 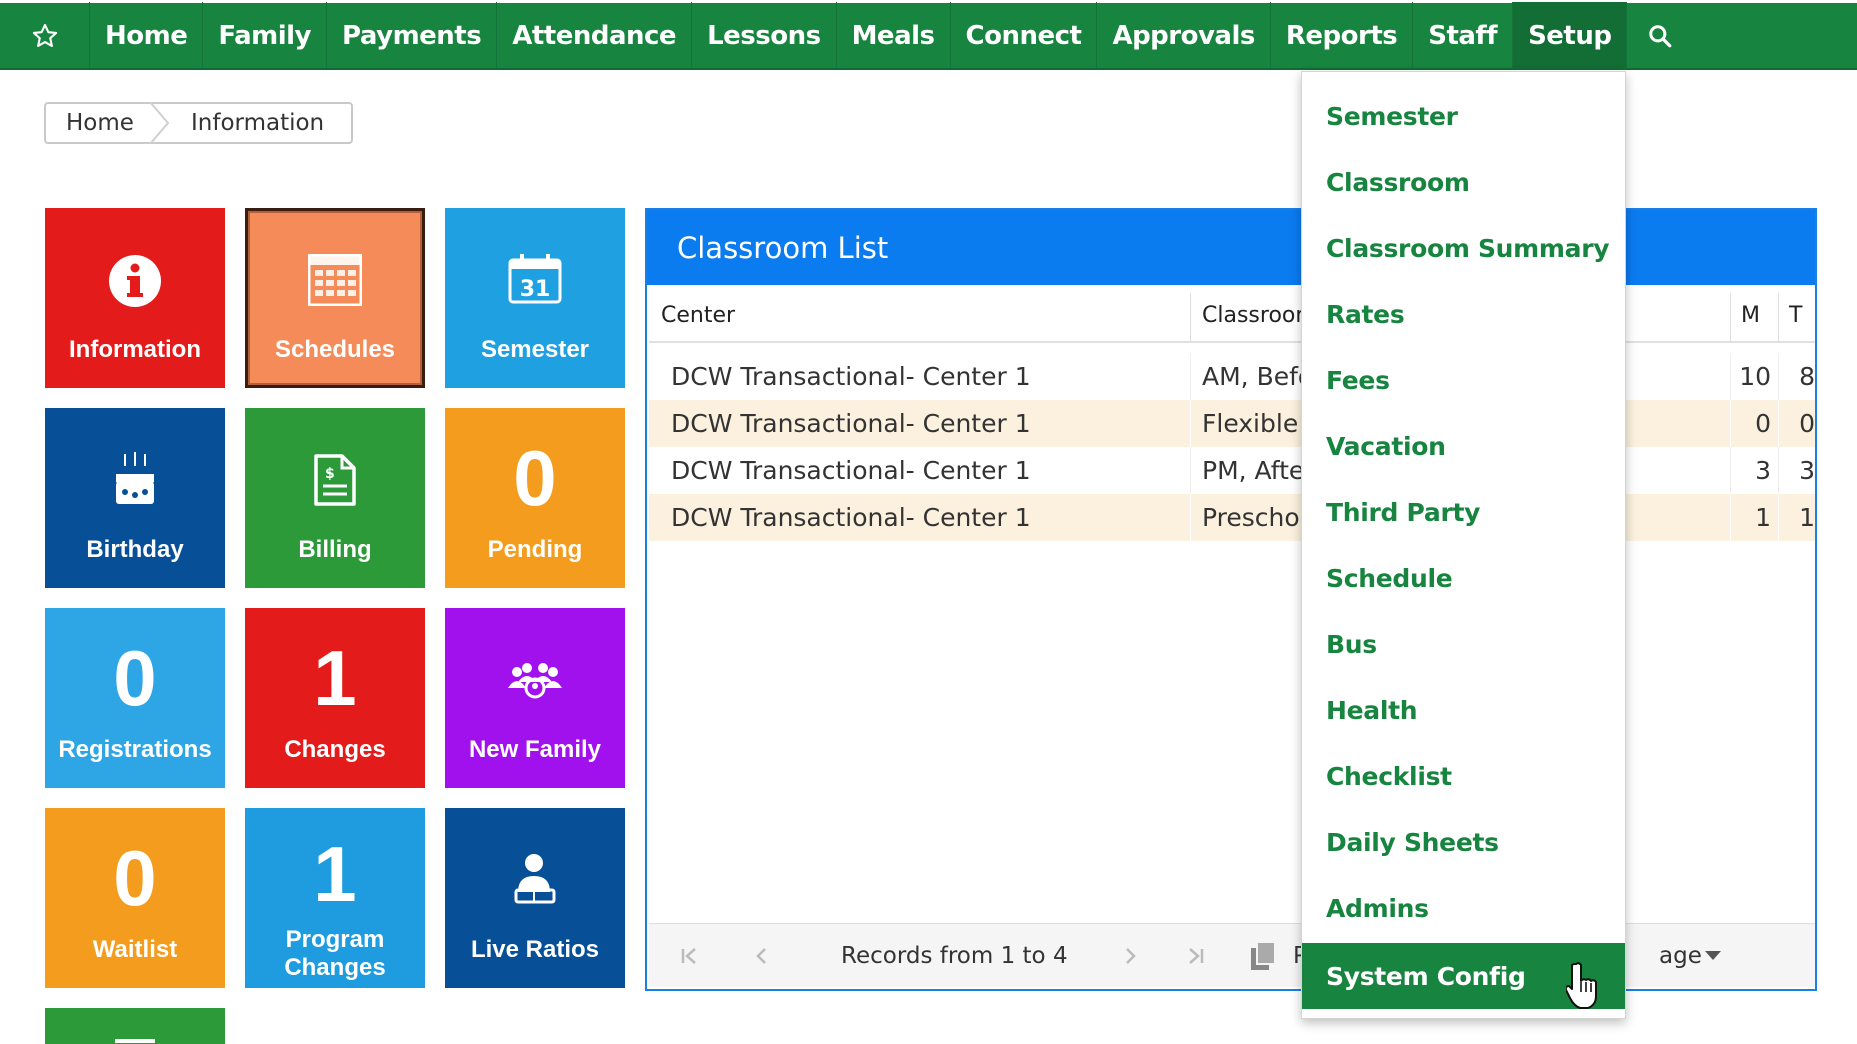 I want to click on menu-item-daily-sheets: Daily Sheets, so click(x=1463, y=842).